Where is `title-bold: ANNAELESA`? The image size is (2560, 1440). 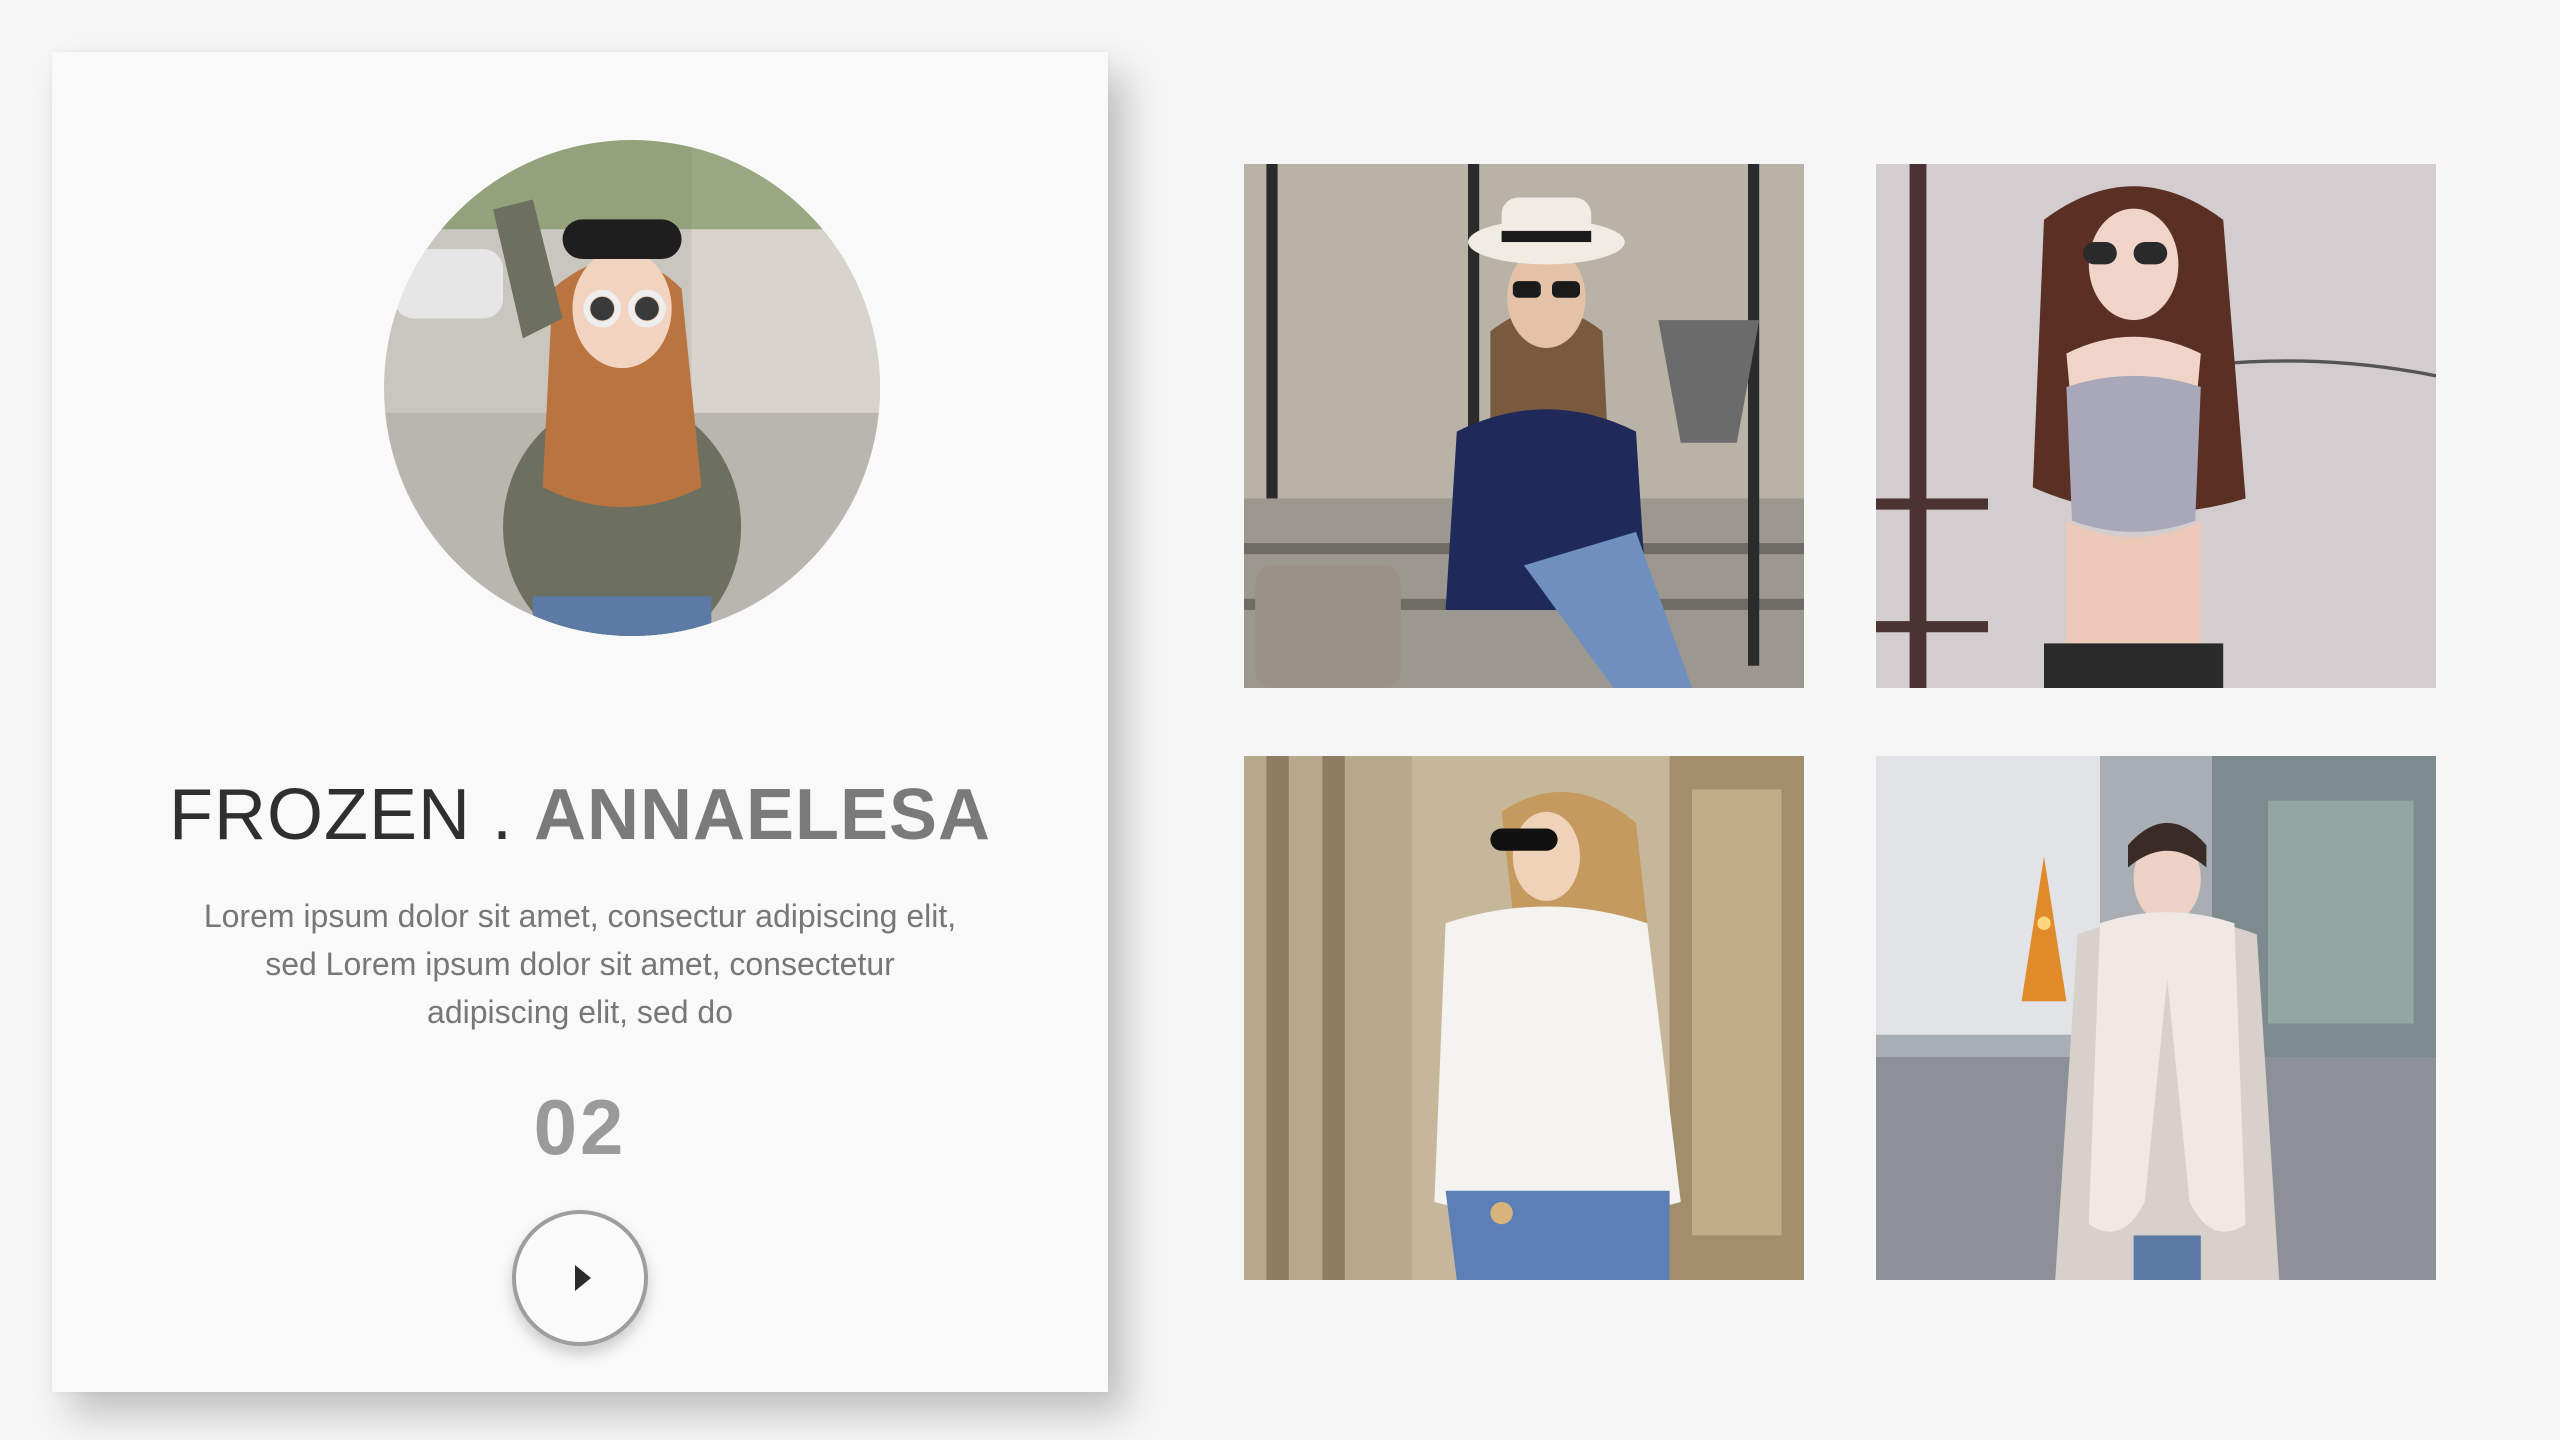 title-bold: ANNAELESA is located at coordinates (762, 815).